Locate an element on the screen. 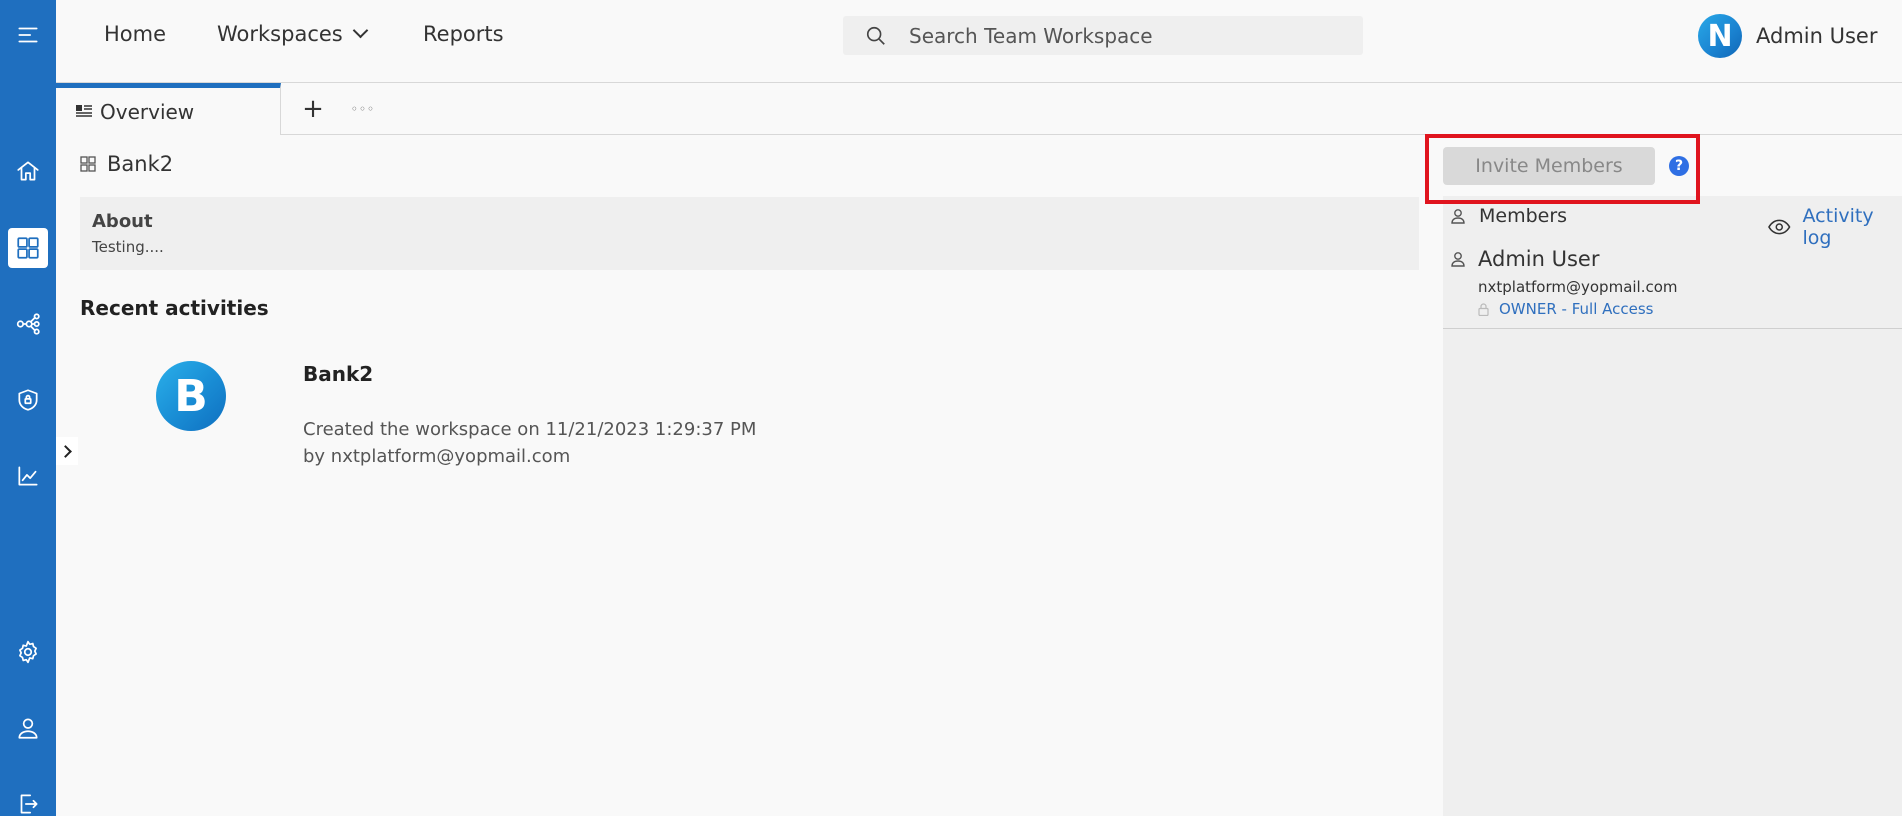 The image size is (1902, 816). nav-workspaces: Workspaces is located at coordinates (293, 34).